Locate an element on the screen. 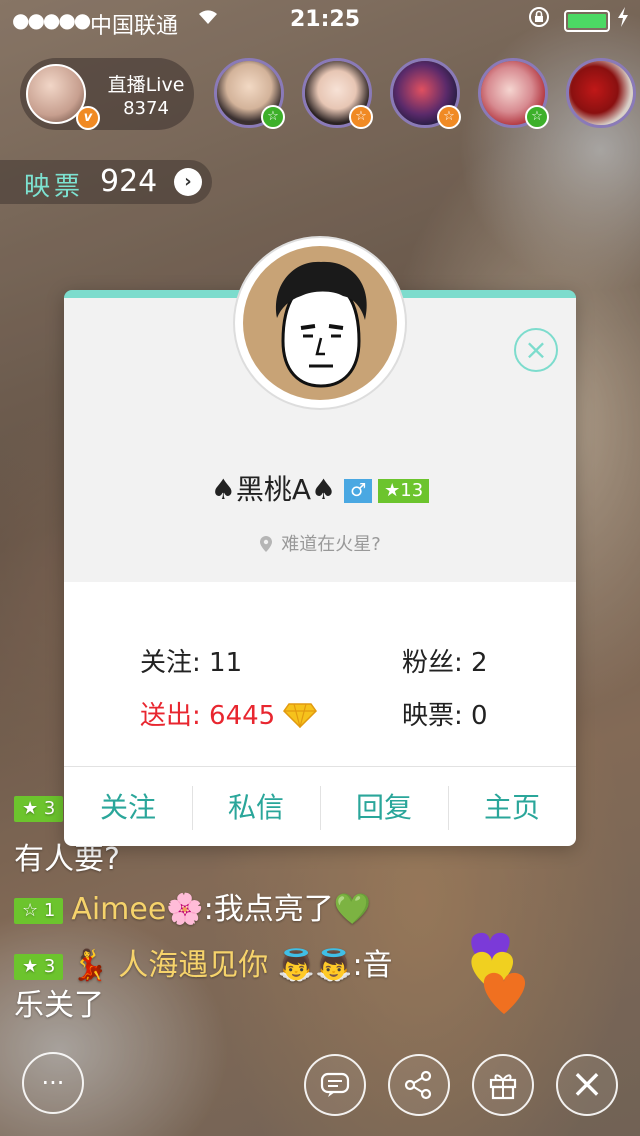 The width and height of the screenshot is (640, 1136). location: 难道在火星? is located at coordinates (320, 543).